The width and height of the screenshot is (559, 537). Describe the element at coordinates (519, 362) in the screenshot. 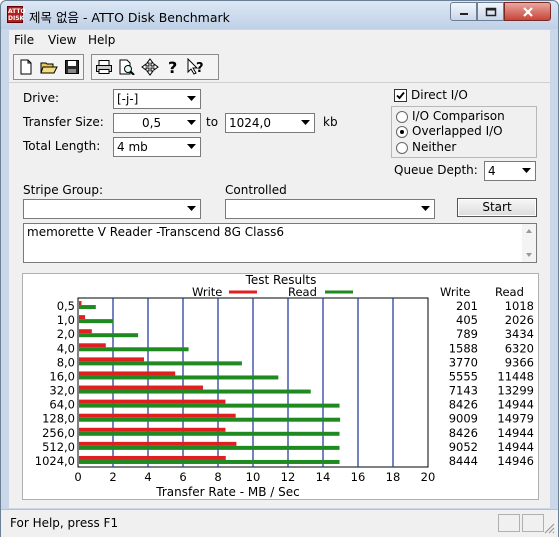

I see `table-read-value: 9366` at that location.